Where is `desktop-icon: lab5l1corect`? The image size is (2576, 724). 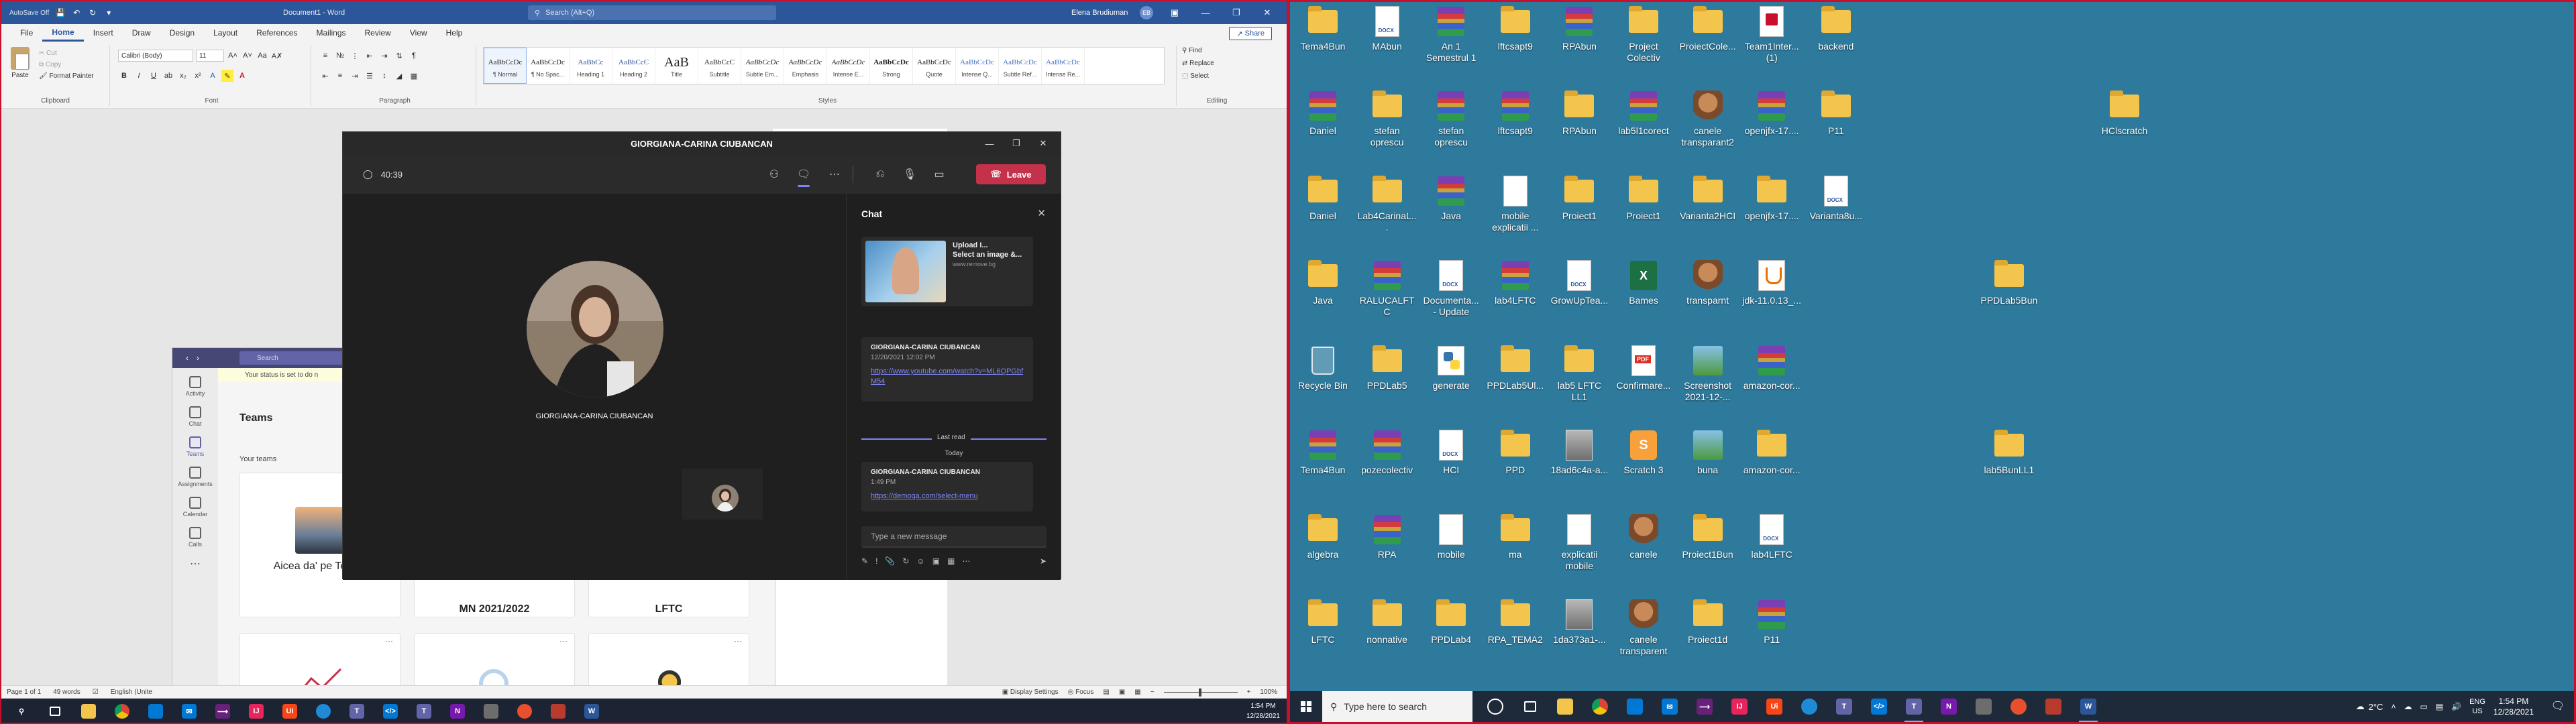
desktop-icon: lab5l1corect is located at coordinates (1643, 113).